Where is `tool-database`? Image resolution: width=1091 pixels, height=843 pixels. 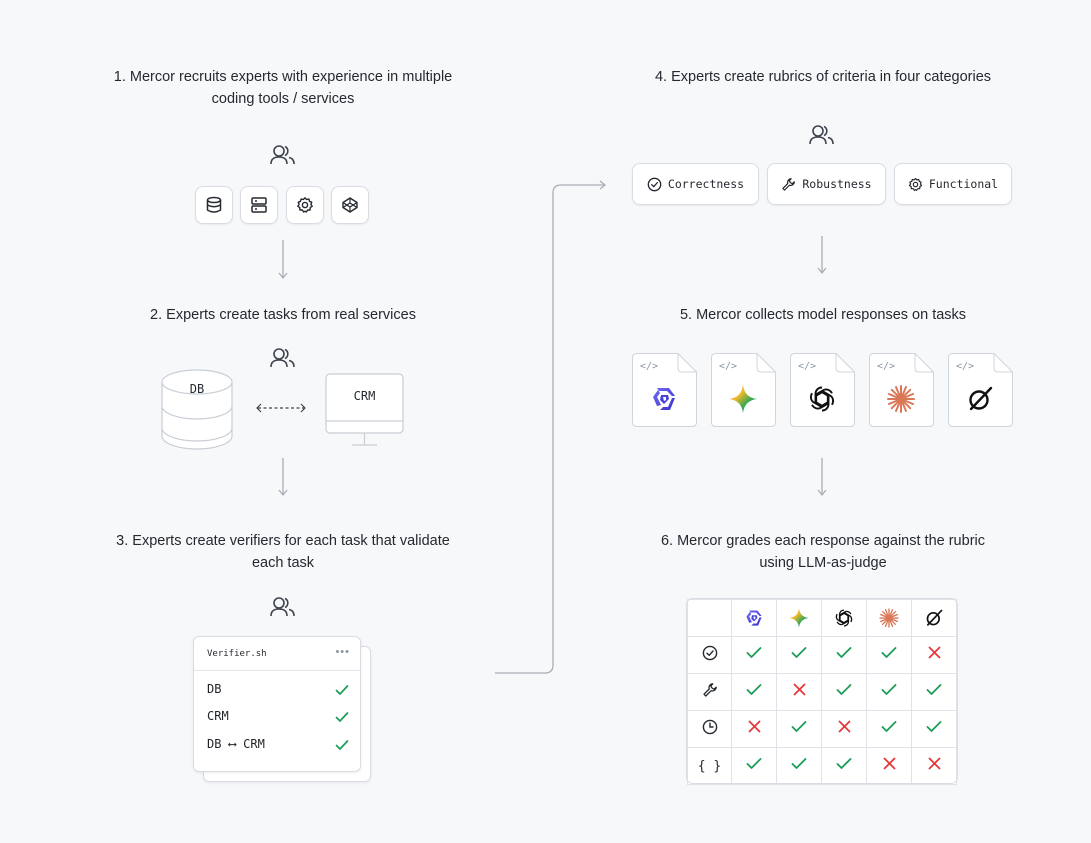
tool-database is located at coordinates (214, 205).